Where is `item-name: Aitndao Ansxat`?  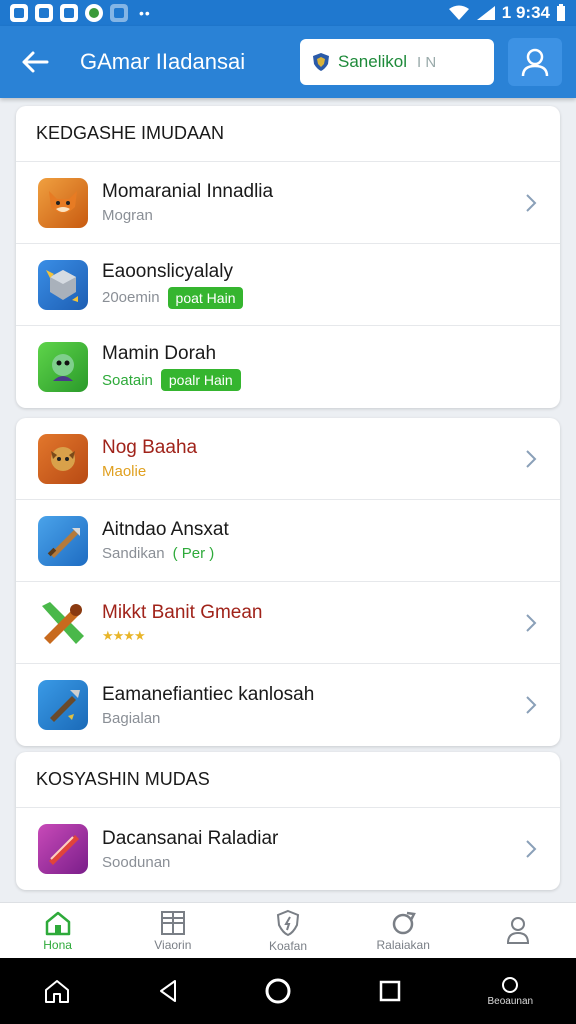 item-name: Aitndao Ansxat is located at coordinates (165, 529).